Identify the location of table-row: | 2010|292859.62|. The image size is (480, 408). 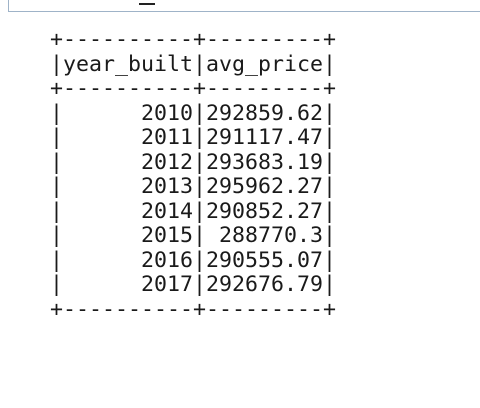
(193, 113).